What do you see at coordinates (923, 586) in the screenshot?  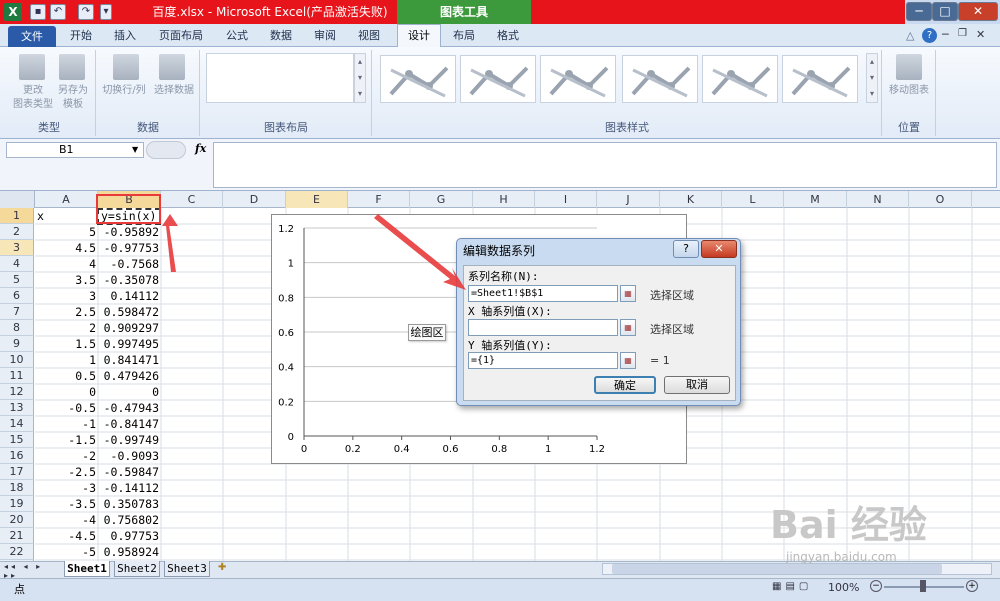 I see `zoom-slider-thumb` at bounding box center [923, 586].